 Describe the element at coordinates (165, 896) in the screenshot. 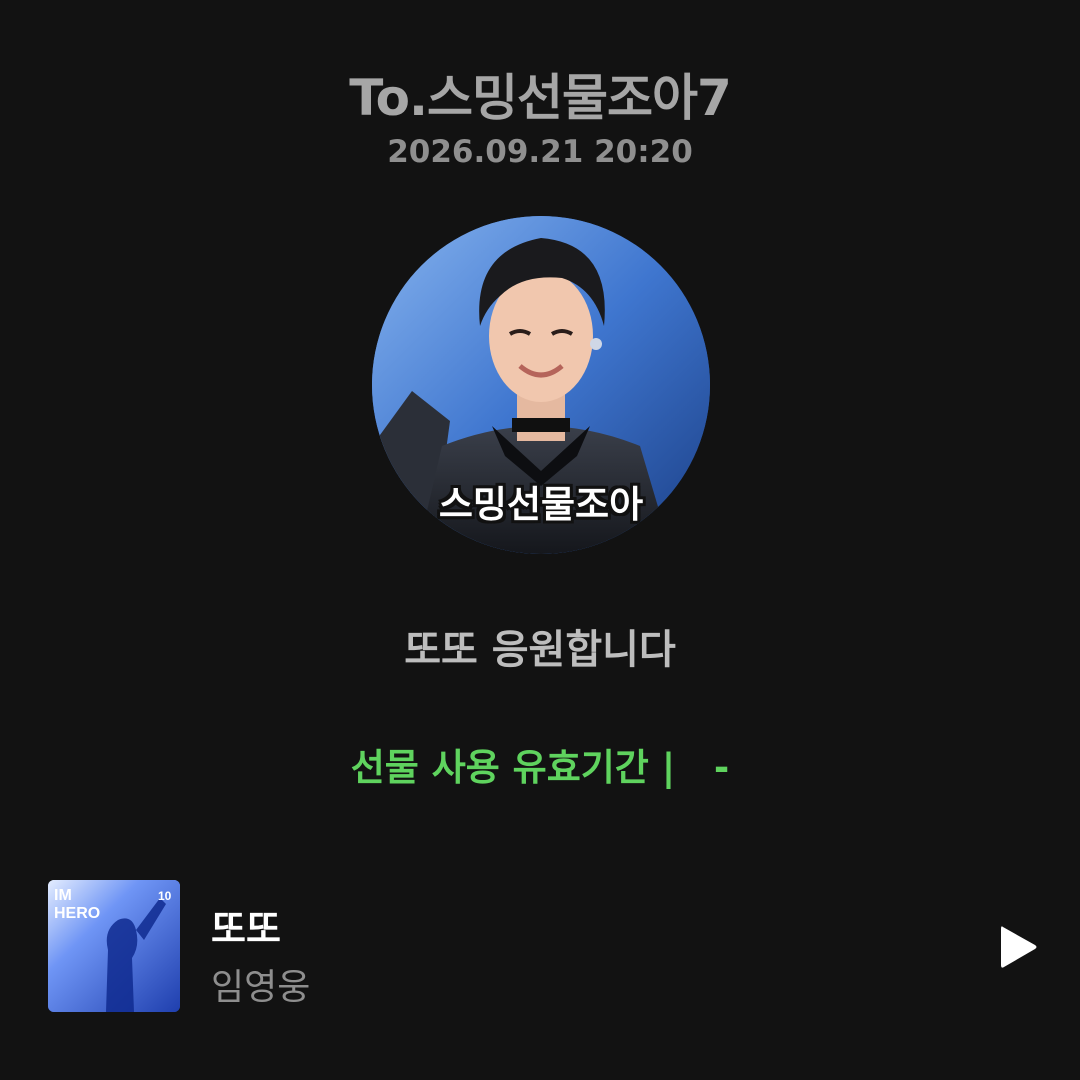

I see `svg-text: 10` at that location.